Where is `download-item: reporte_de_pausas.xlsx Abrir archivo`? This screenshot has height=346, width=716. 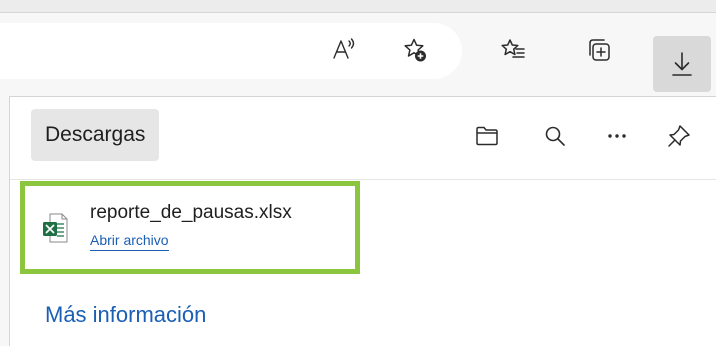 download-item: reporte_de_pausas.xlsx Abrir archivo is located at coordinates (190, 227).